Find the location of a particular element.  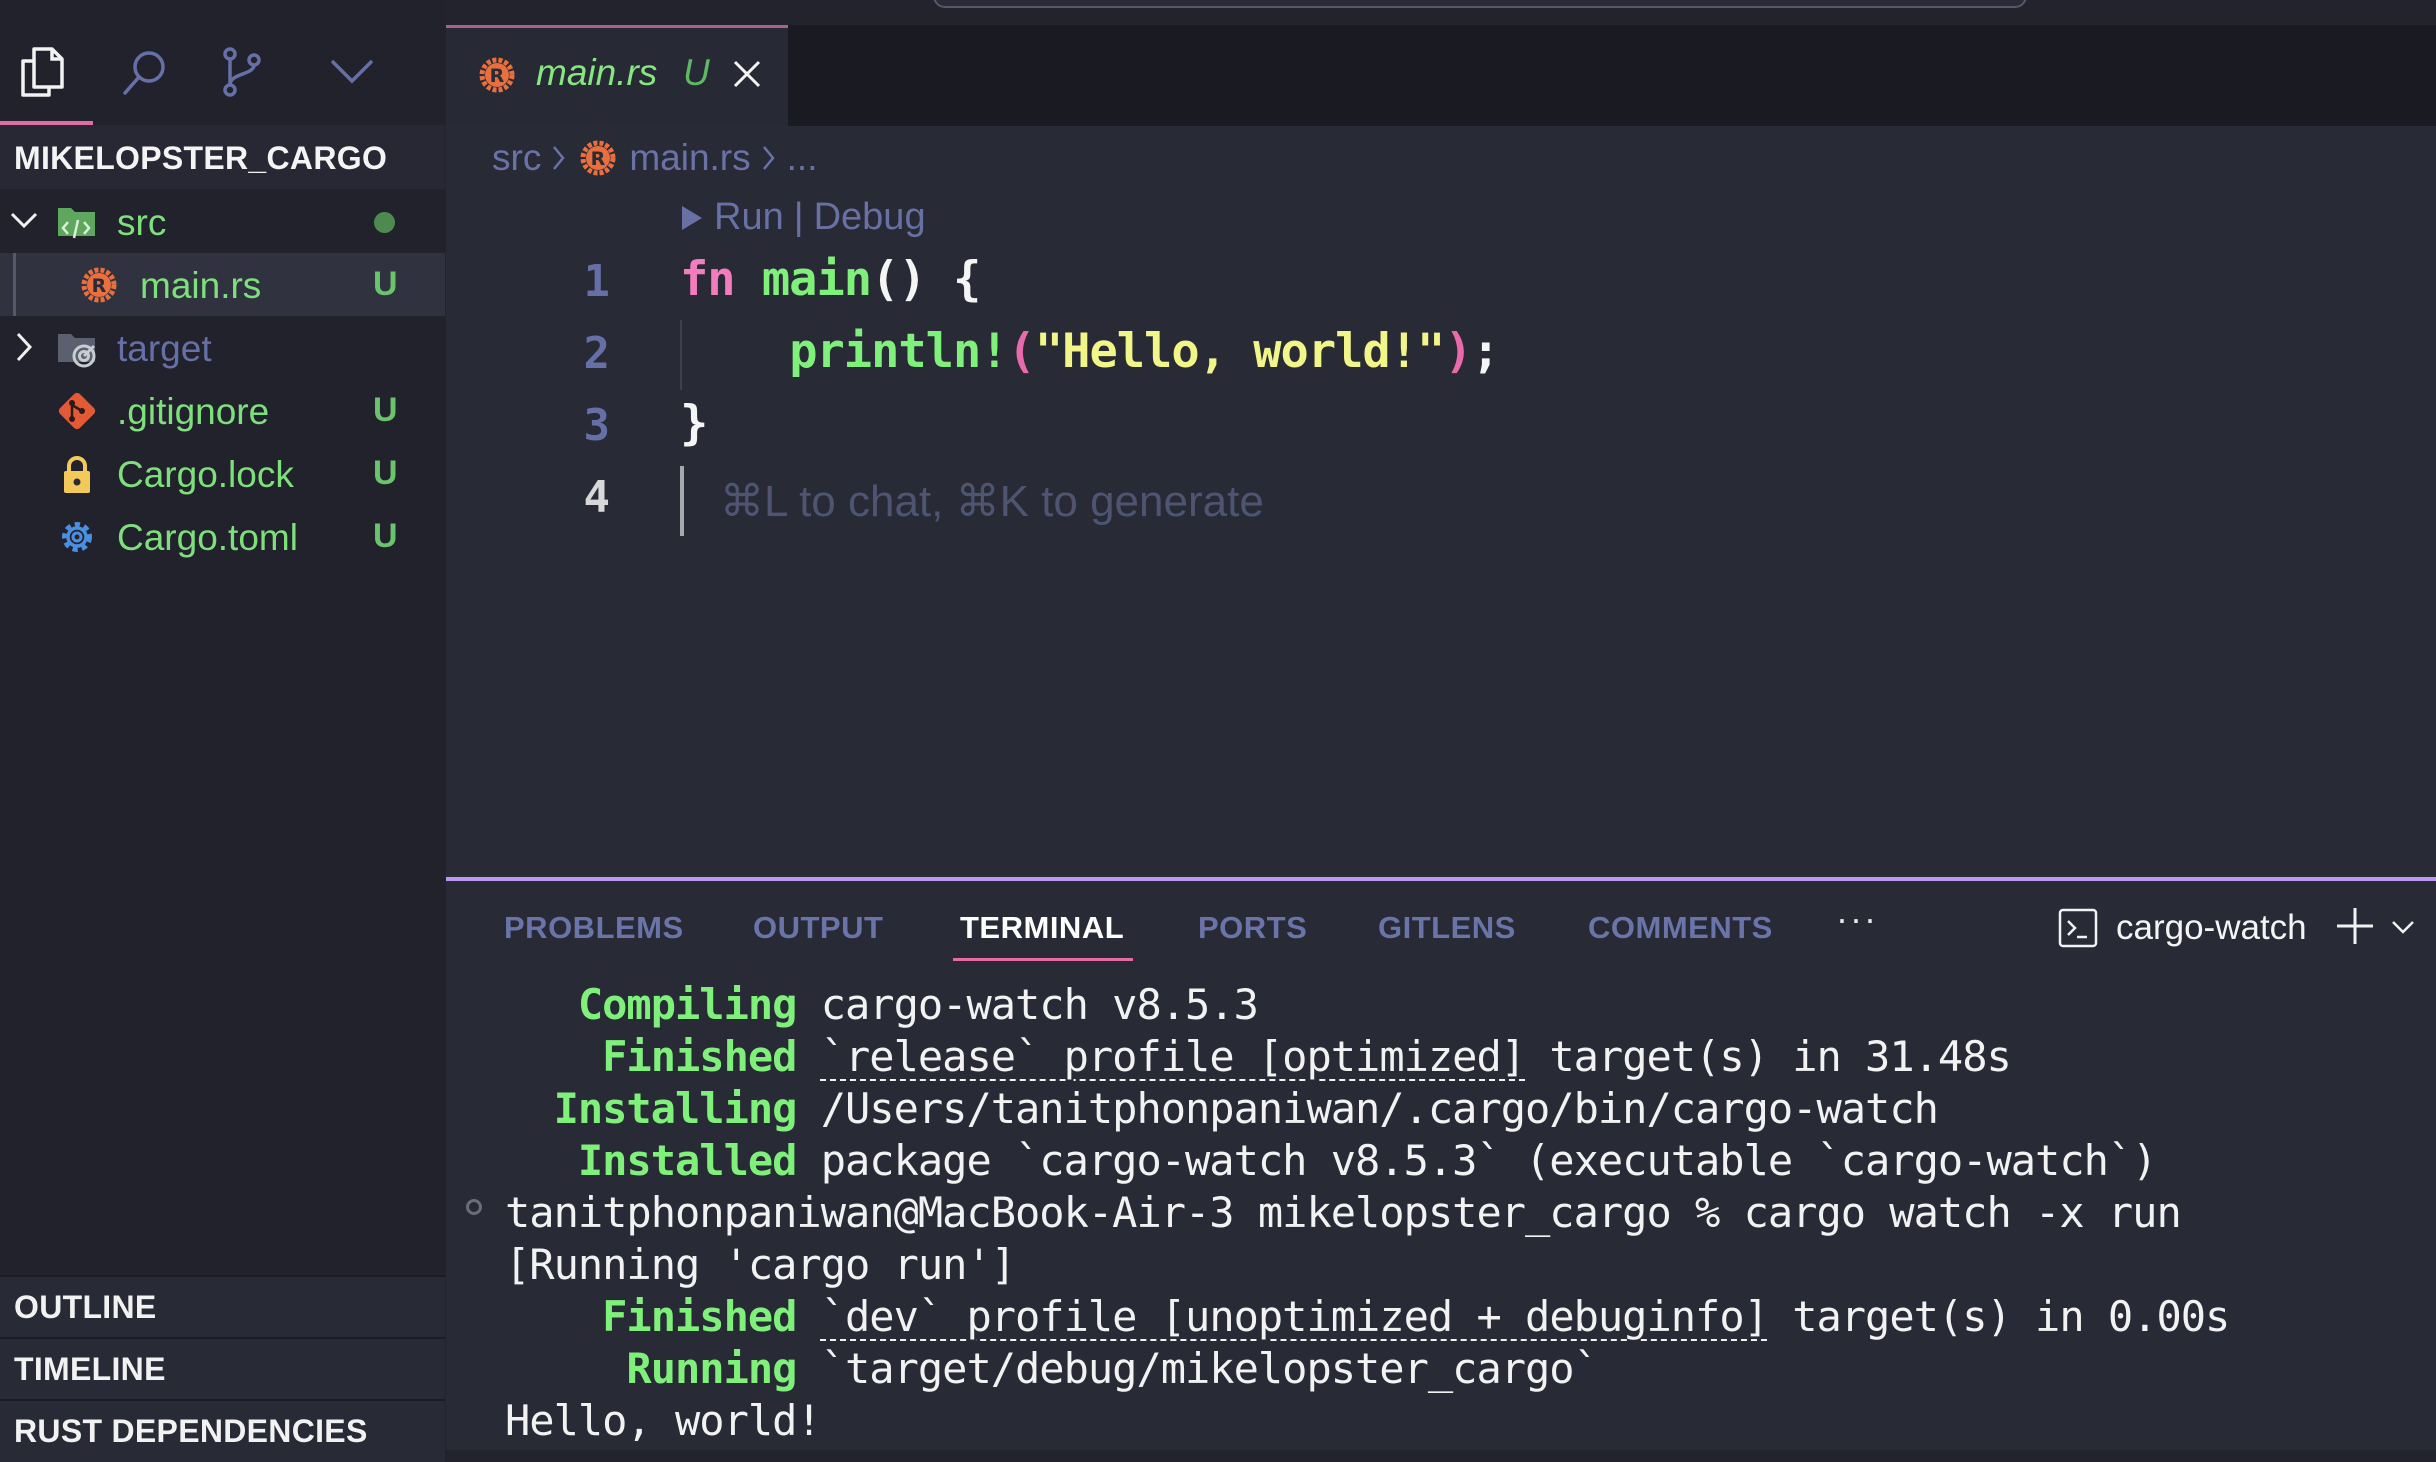

codelens-run: Run is located at coordinates (749, 217).